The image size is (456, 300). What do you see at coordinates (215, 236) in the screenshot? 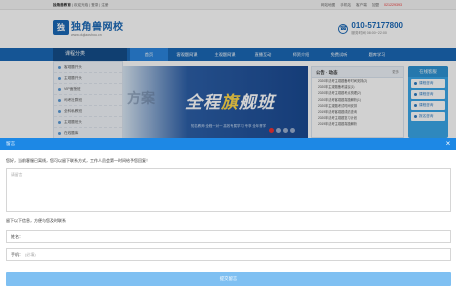
I see `name-input` at bounding box center [215, 236].